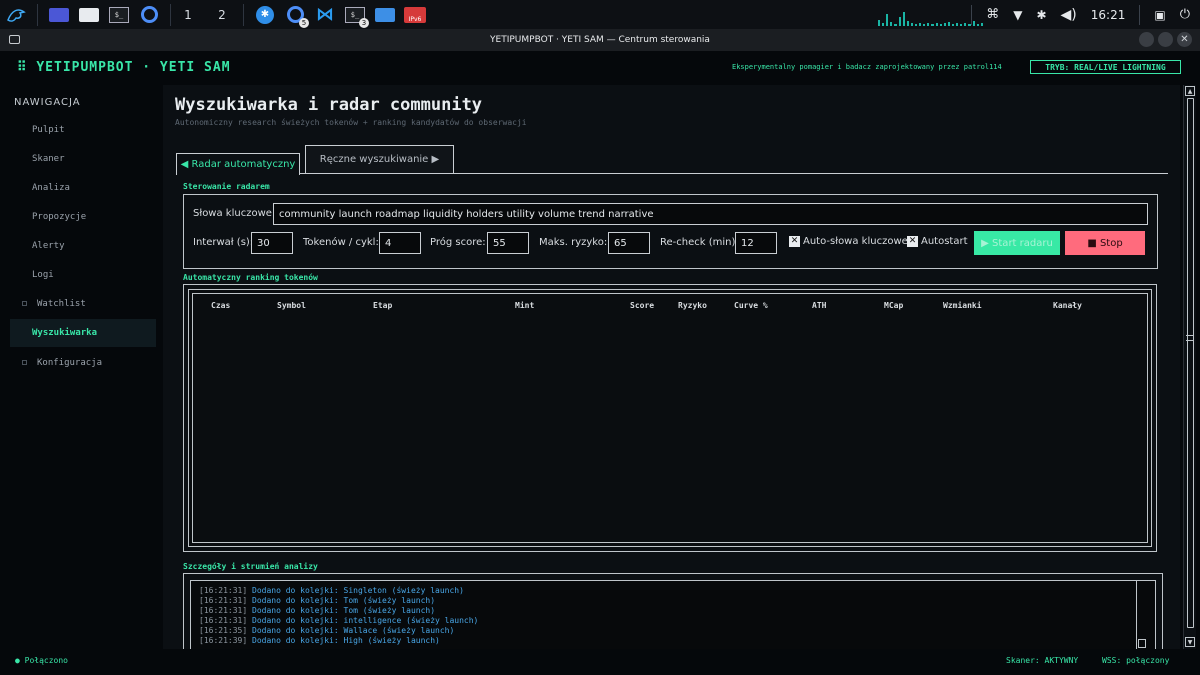 This screenshot has width=1200, height=675. Describe the element at coordinates (848, 241) in the screenshot. I see `auto-keywords-checkbox: ✕ Auto-słowa kluczowe` at that location.